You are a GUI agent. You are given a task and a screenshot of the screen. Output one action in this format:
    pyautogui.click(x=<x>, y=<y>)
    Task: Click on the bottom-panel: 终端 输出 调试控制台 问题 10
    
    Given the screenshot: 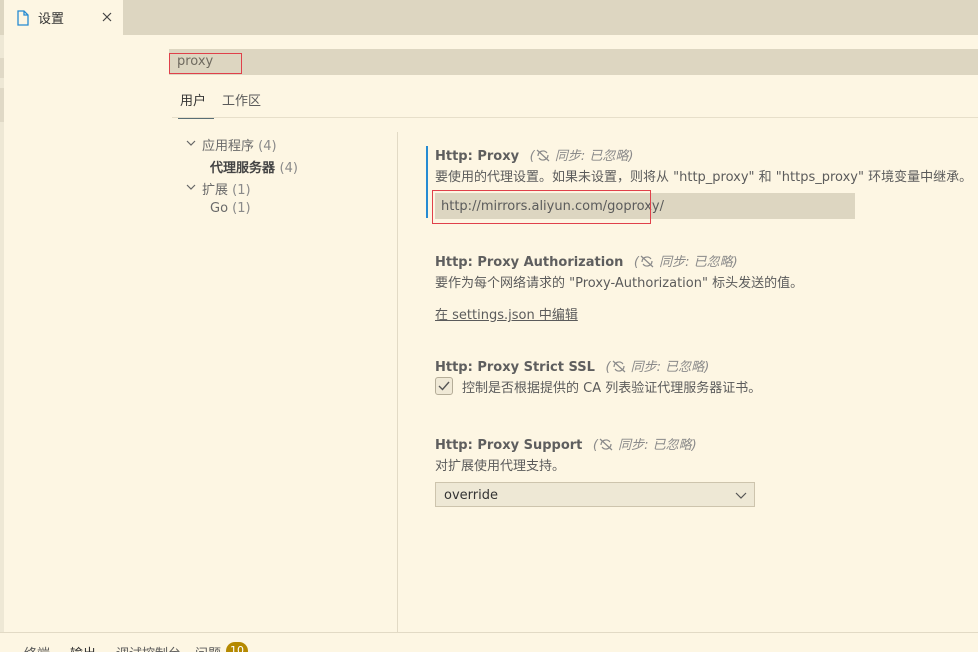 What is the action you would take?
    pyautogui.click(x=489, y=642)
    